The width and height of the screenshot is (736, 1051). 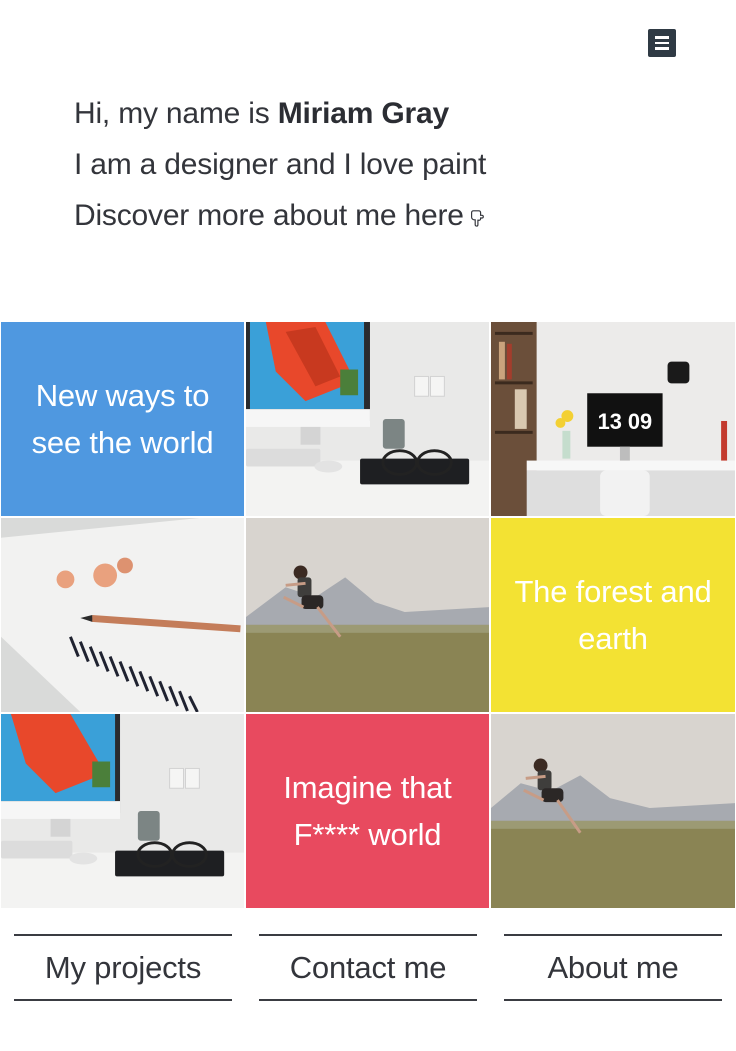 I want to click on greeting-prefix: Hi, my name is, so click(x=176, y=113).